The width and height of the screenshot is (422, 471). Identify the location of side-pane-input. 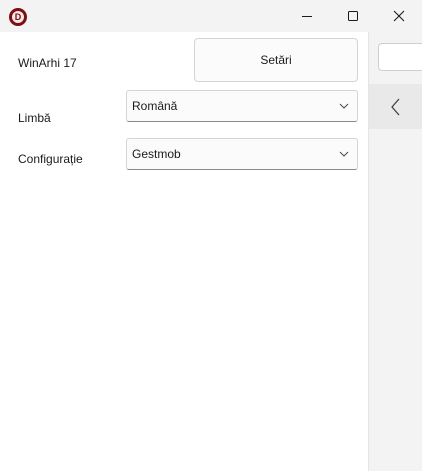
(400, 57).